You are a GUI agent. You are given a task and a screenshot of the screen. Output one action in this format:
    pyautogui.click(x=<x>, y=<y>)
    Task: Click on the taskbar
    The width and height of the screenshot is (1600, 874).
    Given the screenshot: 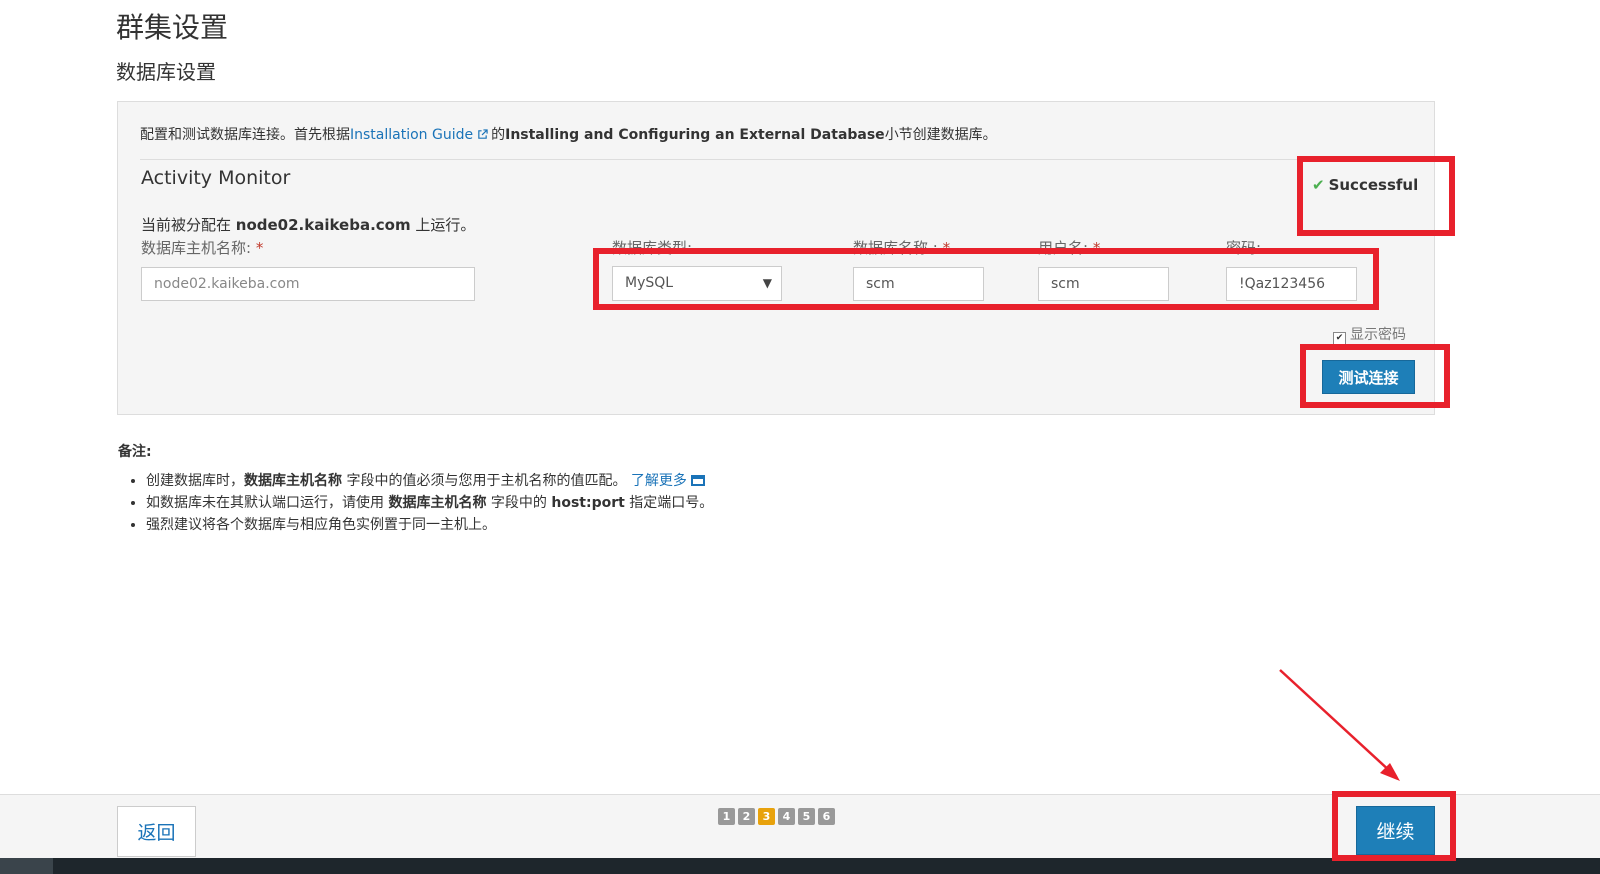 What is the action you would take?
    pyautogui.click(x=800, y=866)
    